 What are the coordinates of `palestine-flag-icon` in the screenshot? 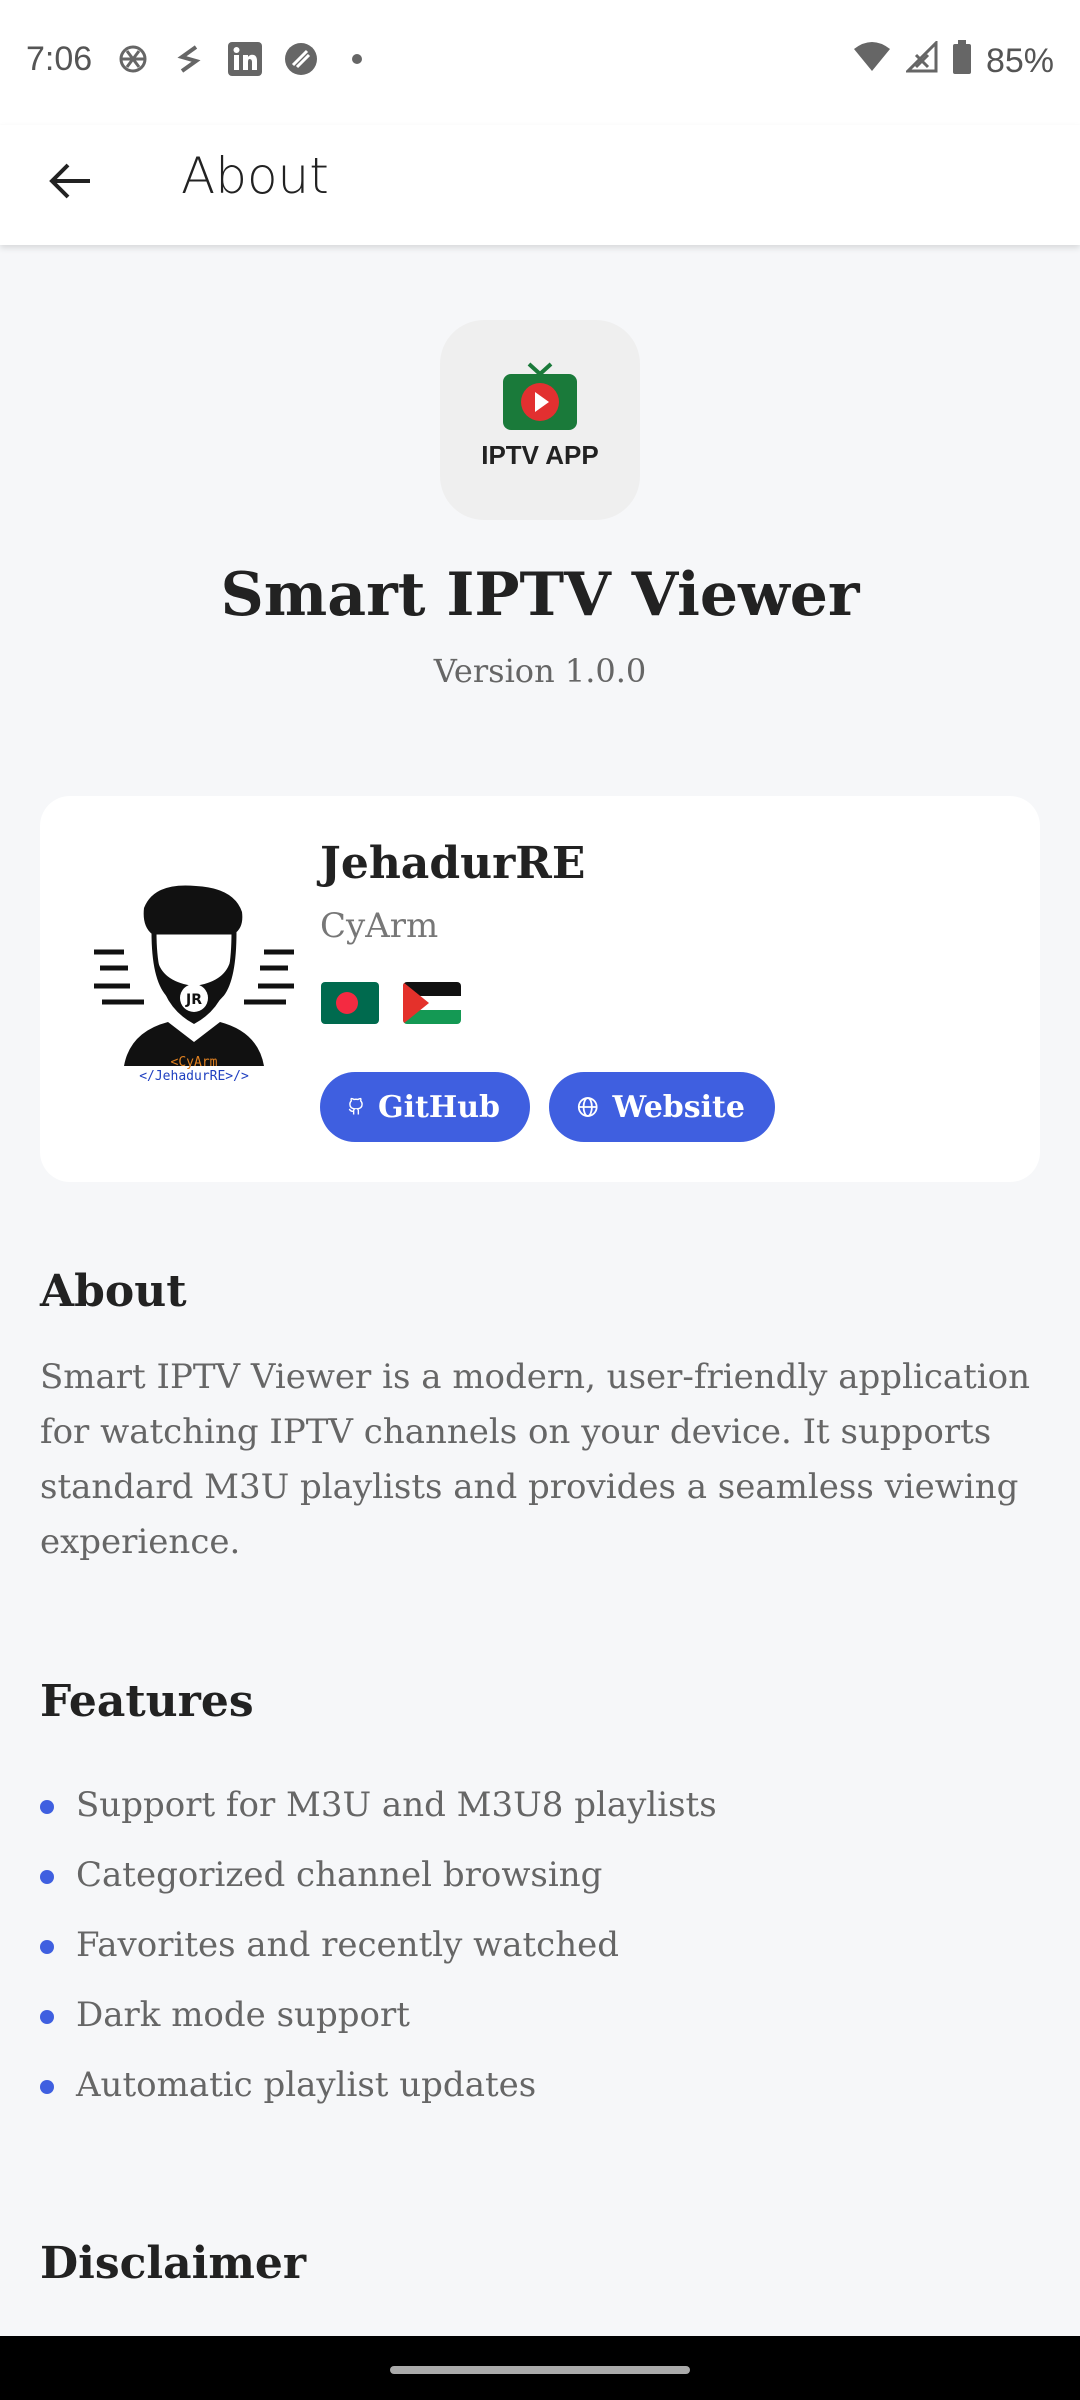 It's located at (432, 1003).